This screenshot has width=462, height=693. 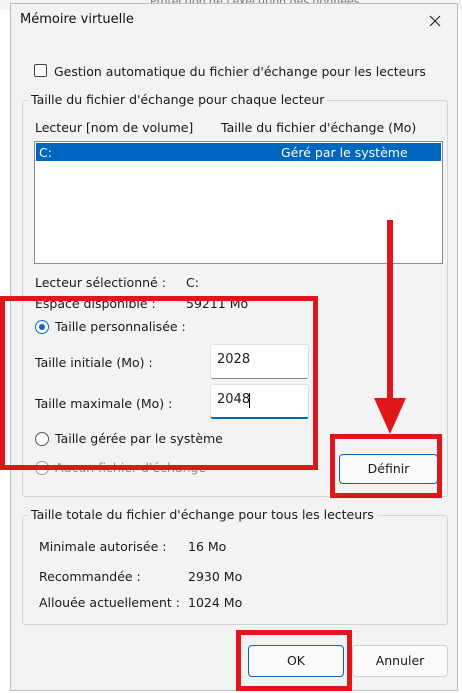 What do you see at coordinates (42, 468) in the screenshot?
I see `radio-no-paging-file` at bounding box center [42, 468].